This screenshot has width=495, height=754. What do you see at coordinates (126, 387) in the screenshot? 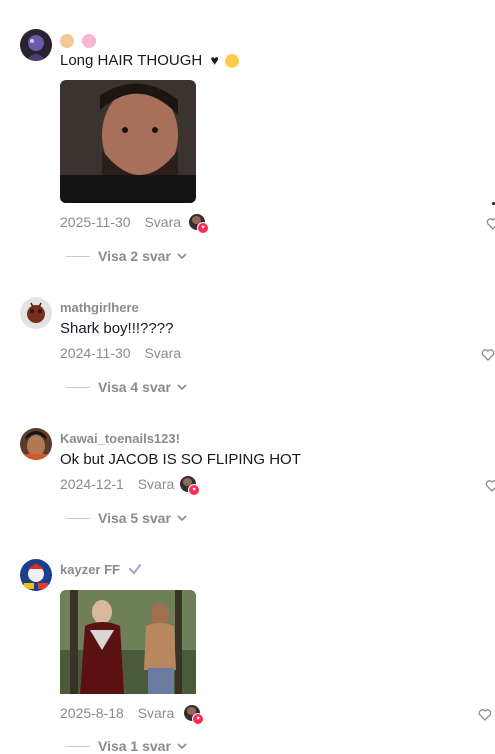
I see `view-replies-button: Visa 4 svar` at bounding box center [126, 387].